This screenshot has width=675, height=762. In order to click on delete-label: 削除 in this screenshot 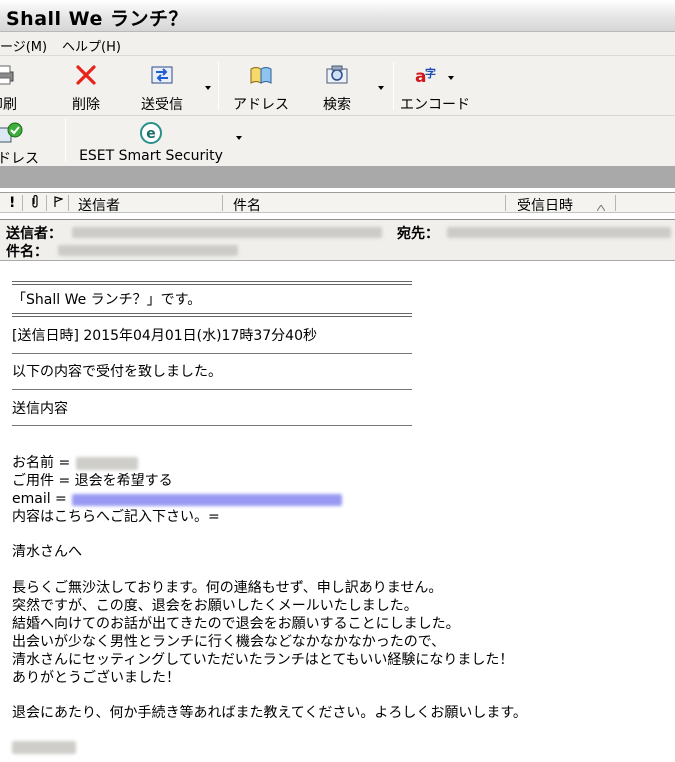, I will do `click(86, 105)`.